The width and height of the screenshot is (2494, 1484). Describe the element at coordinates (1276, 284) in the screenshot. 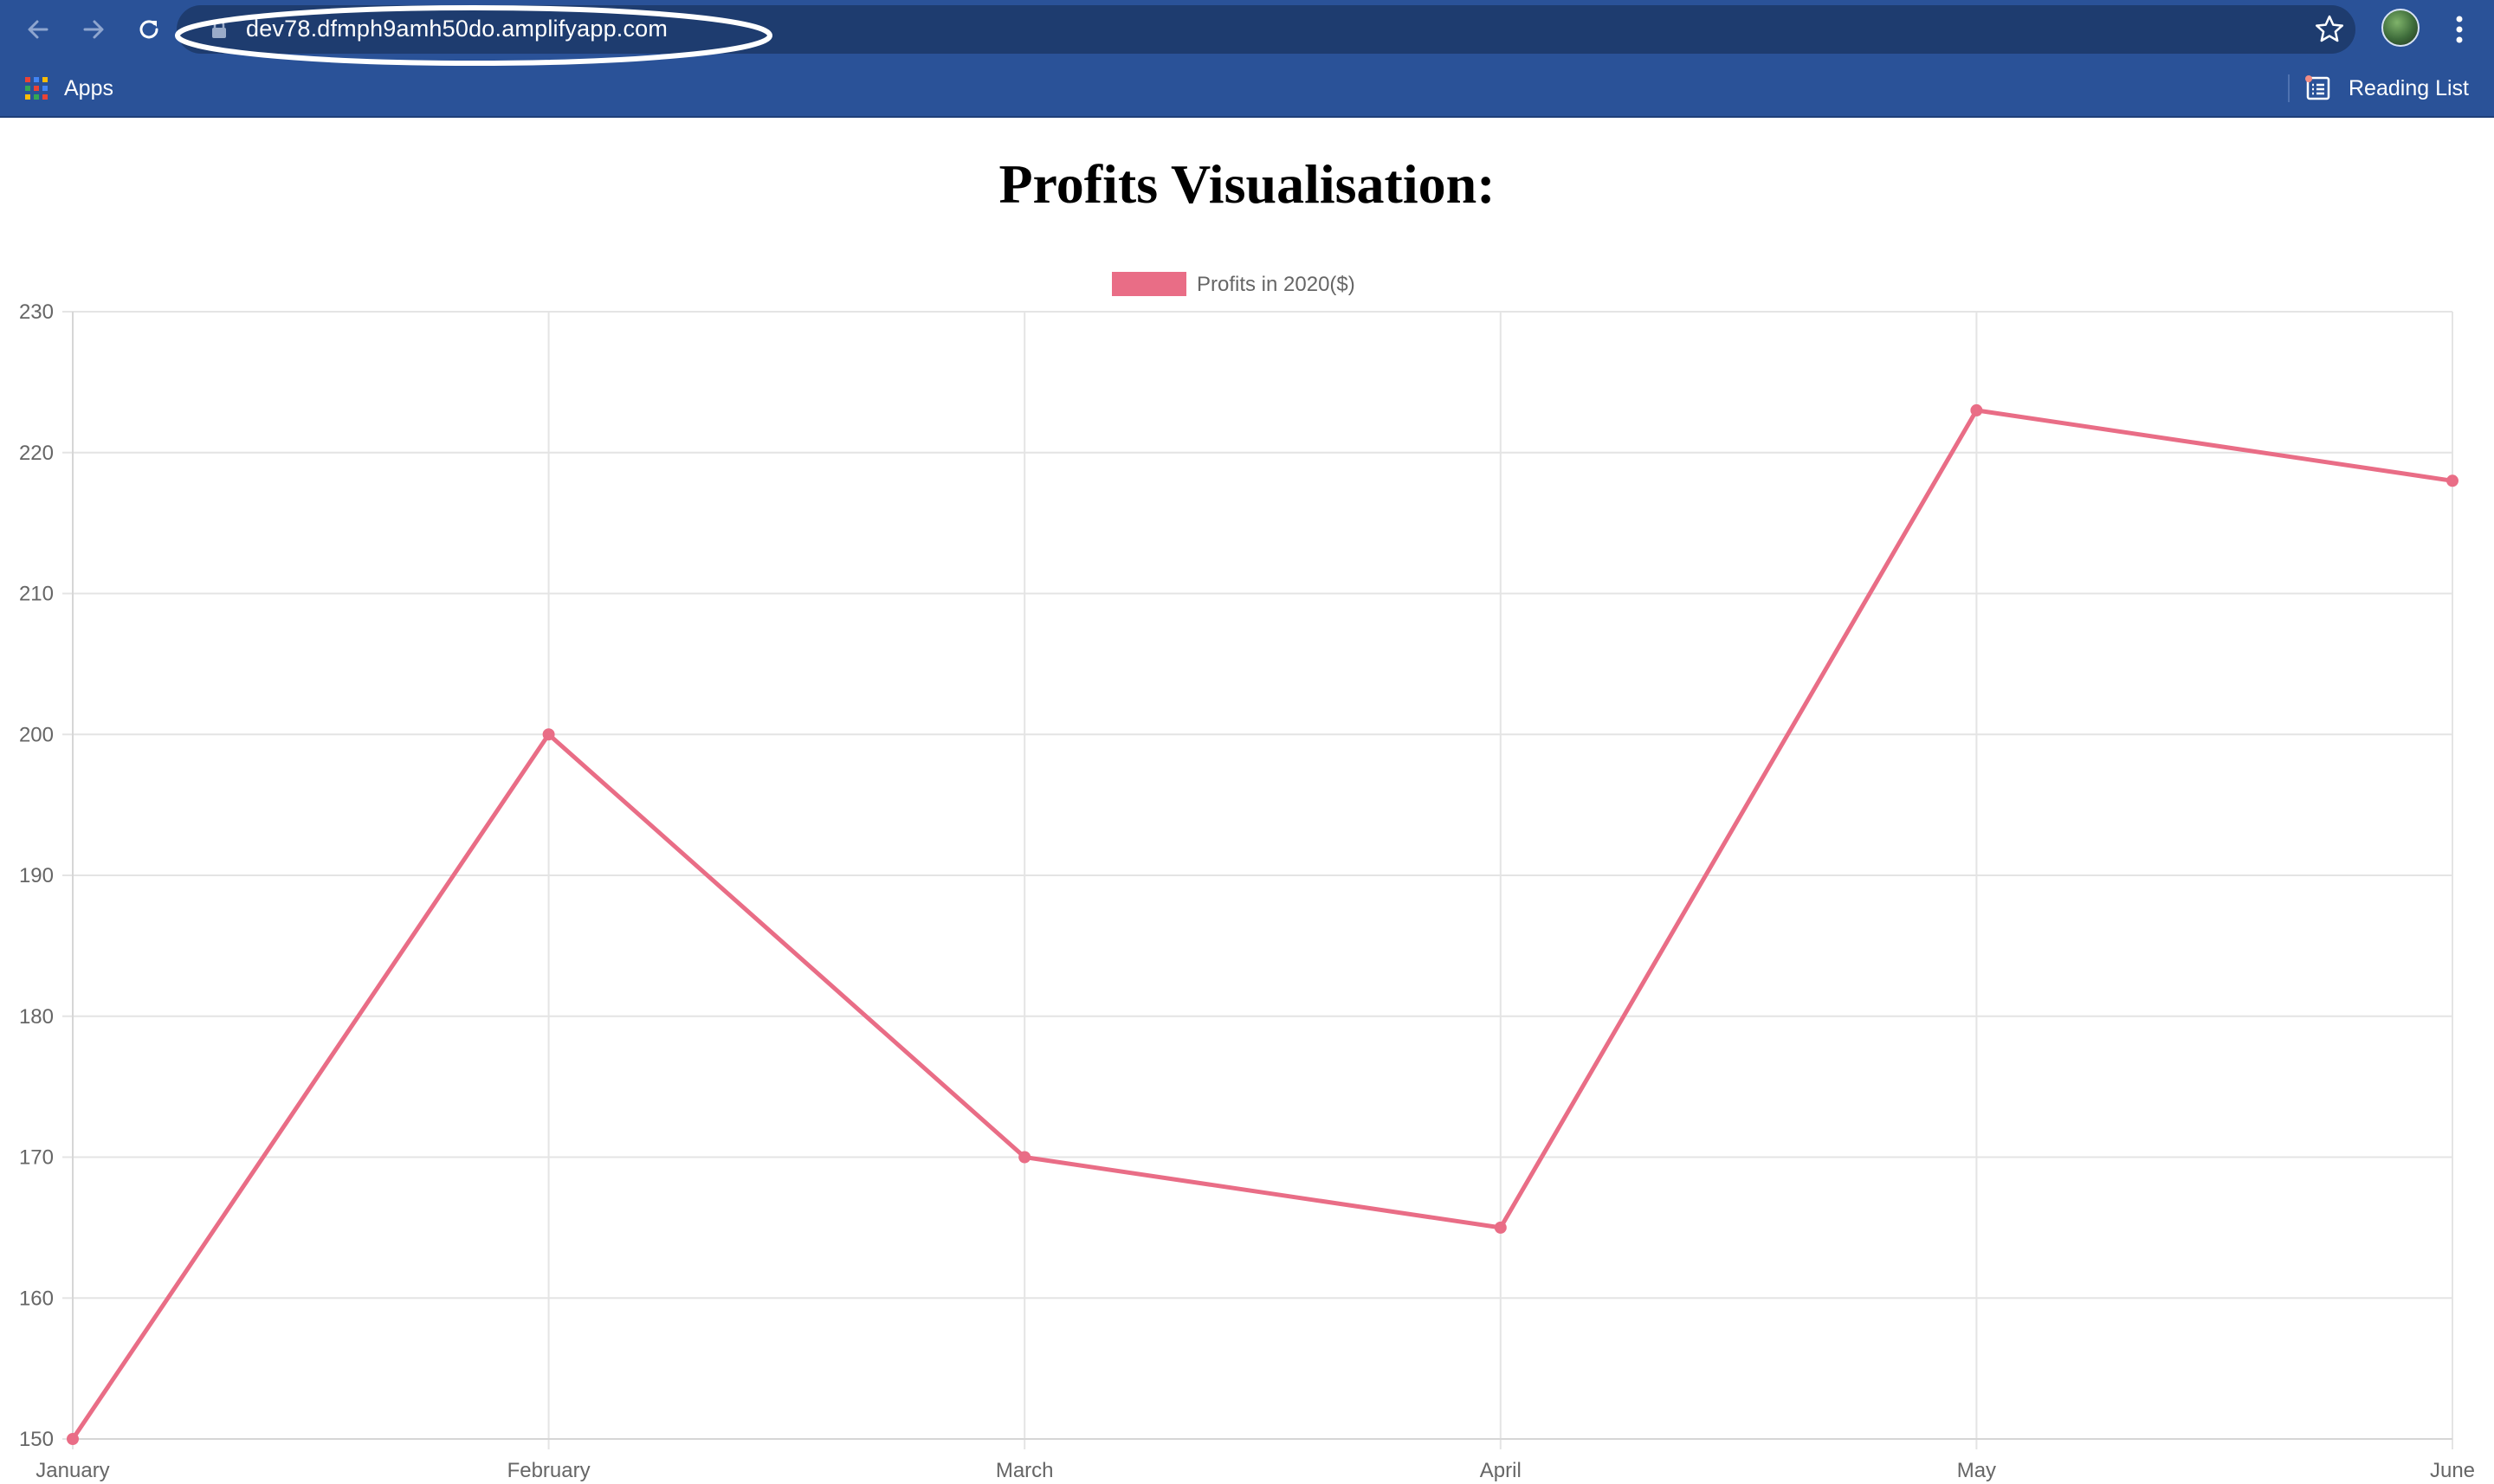

I see `legend-label: Profits in 2020($)` at that location.